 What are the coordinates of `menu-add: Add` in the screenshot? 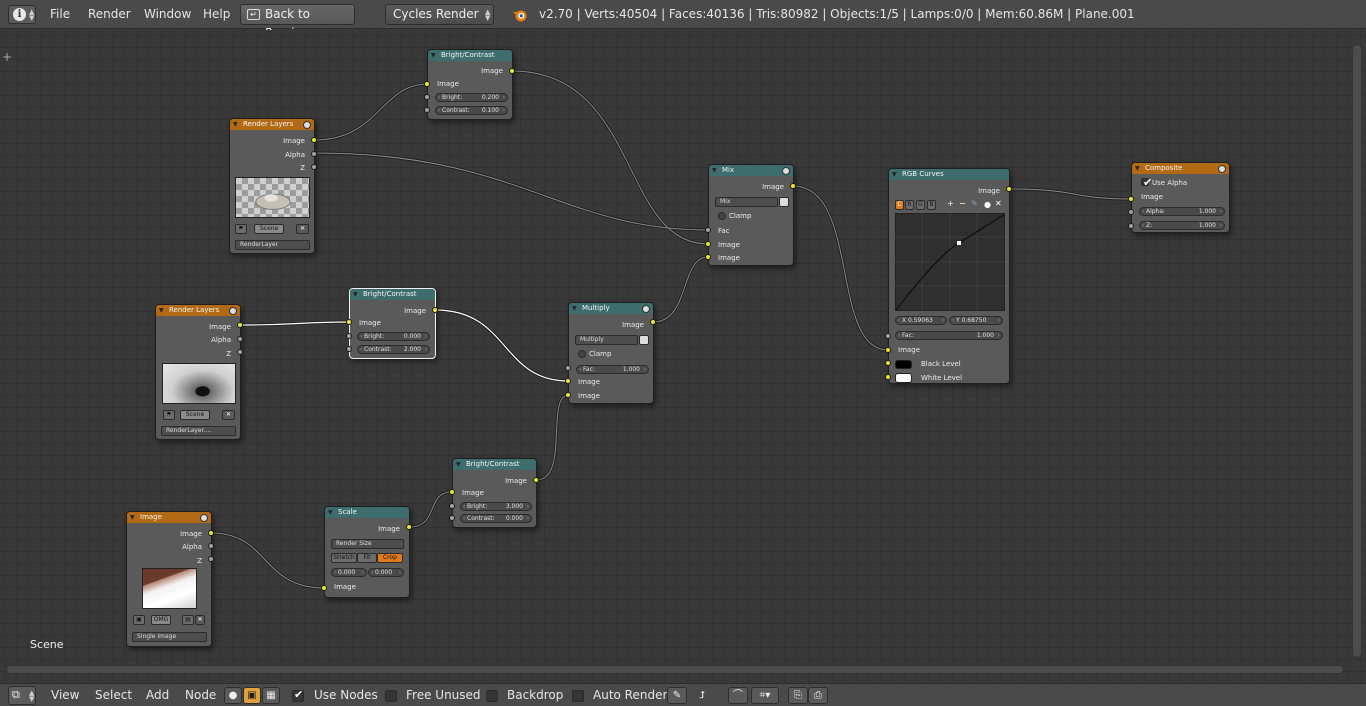 It's located at (157, 695).